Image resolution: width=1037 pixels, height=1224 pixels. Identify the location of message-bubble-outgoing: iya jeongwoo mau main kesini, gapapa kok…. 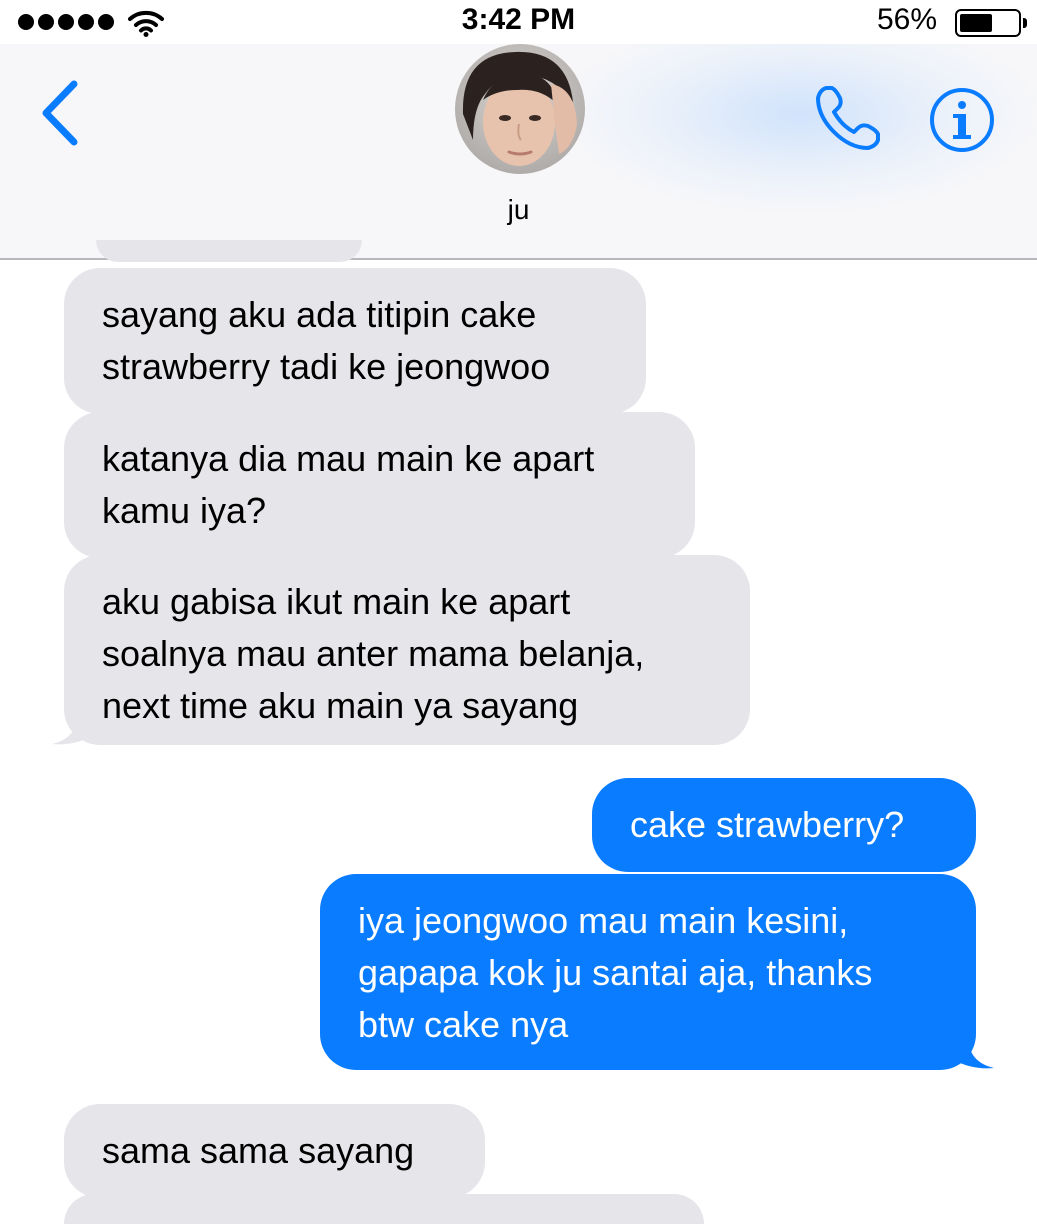
(648, 972).